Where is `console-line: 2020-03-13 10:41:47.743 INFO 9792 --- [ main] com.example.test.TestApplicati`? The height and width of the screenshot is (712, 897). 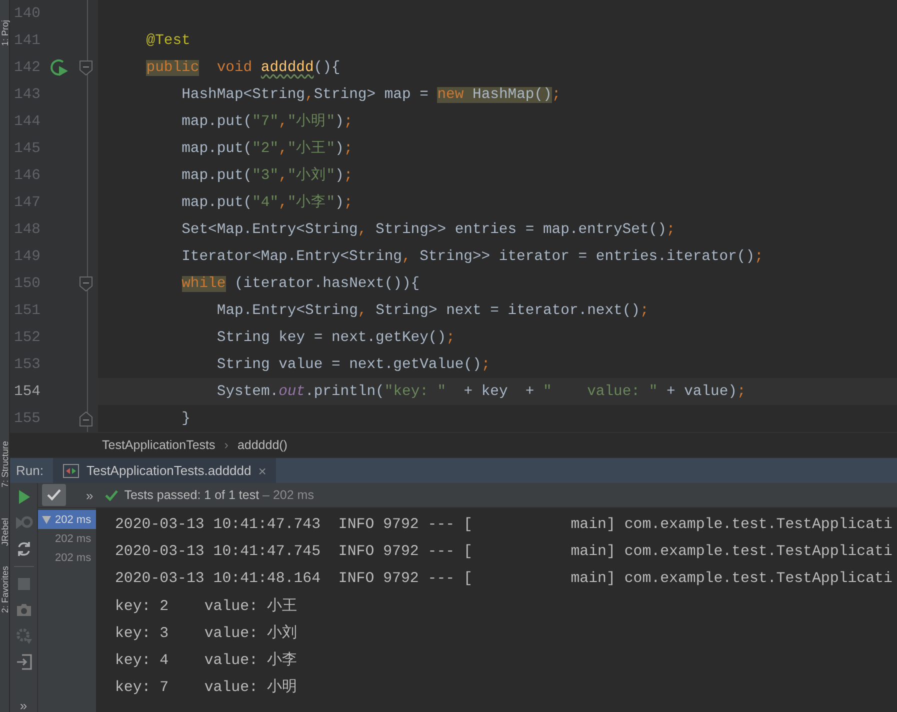 console-line: 2020-03-13 10:41:47.743 INFO 9792 --- [ main] com.example.test.TestApplicati is located at coordinates (503, 524).